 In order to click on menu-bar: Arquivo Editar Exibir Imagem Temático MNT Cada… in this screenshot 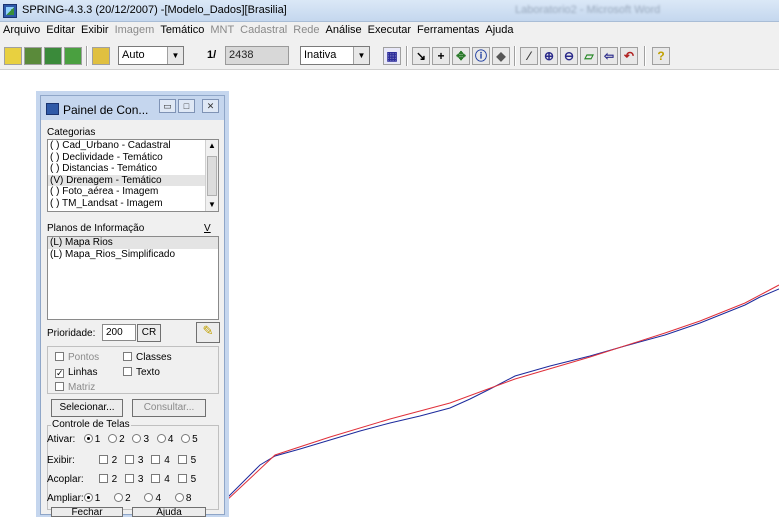, I will do `click(389, 31)`.